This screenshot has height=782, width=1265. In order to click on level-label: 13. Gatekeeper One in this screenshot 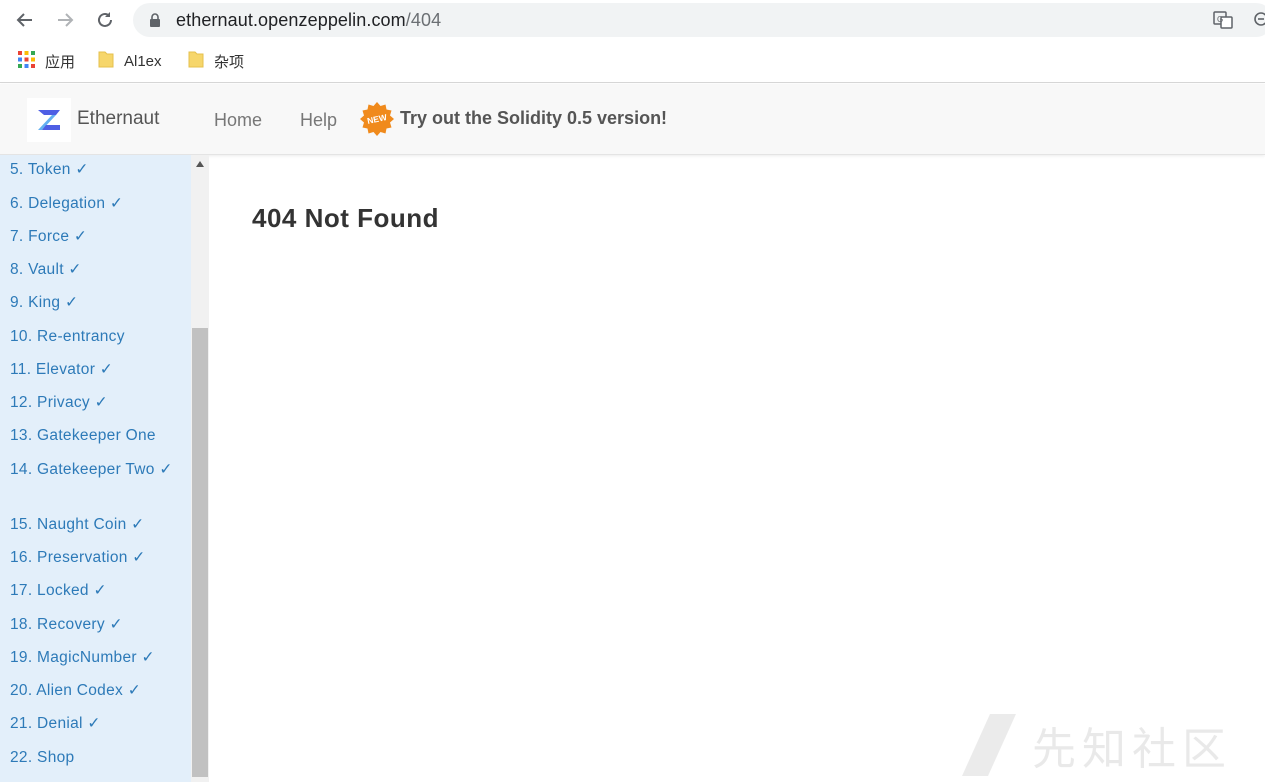, I will do `click(83, 435)`.